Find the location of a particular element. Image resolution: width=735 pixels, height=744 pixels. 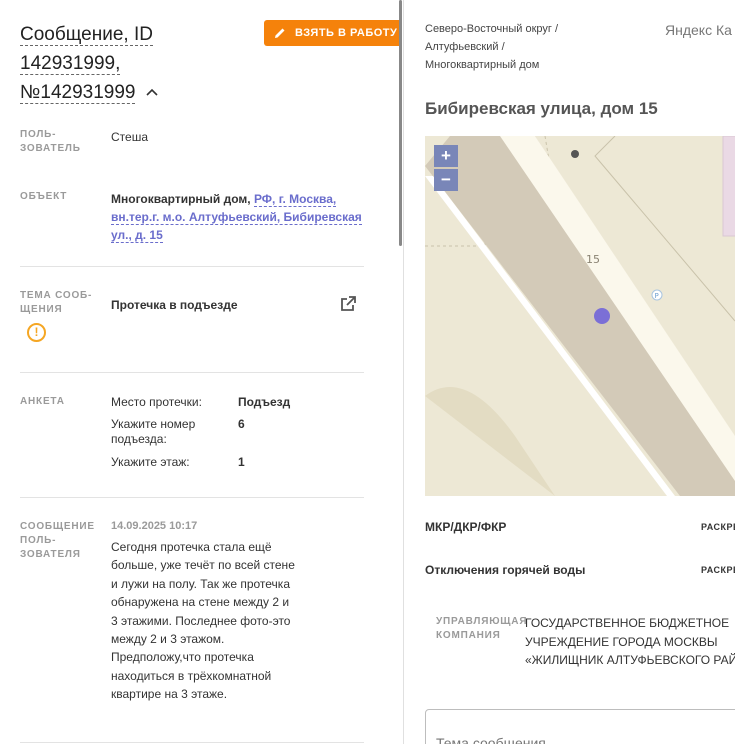

panel-divider is located at coordinates (403, 372).